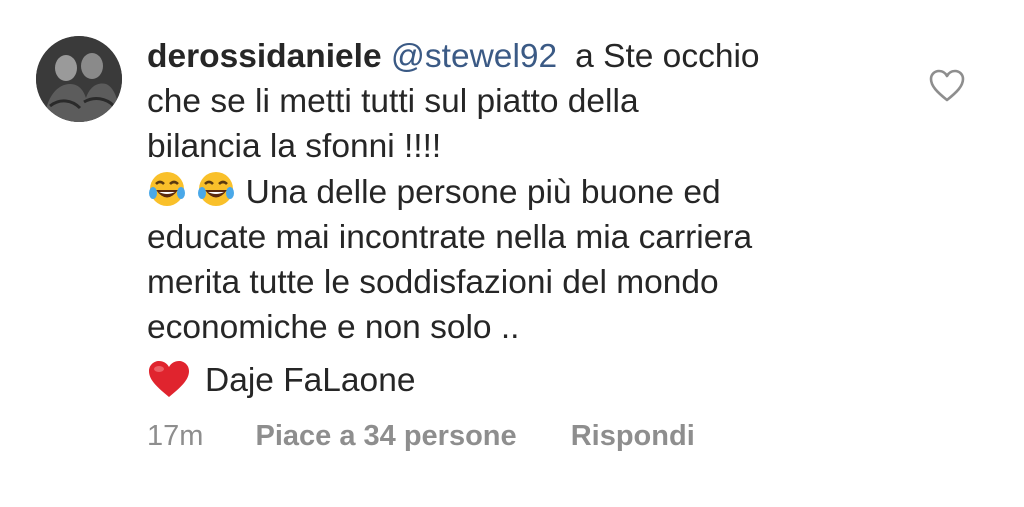 The image size is (1024, 507). I want to click on comment-line-2: che se li metti tutti sul piatto della, so click(393, 101).